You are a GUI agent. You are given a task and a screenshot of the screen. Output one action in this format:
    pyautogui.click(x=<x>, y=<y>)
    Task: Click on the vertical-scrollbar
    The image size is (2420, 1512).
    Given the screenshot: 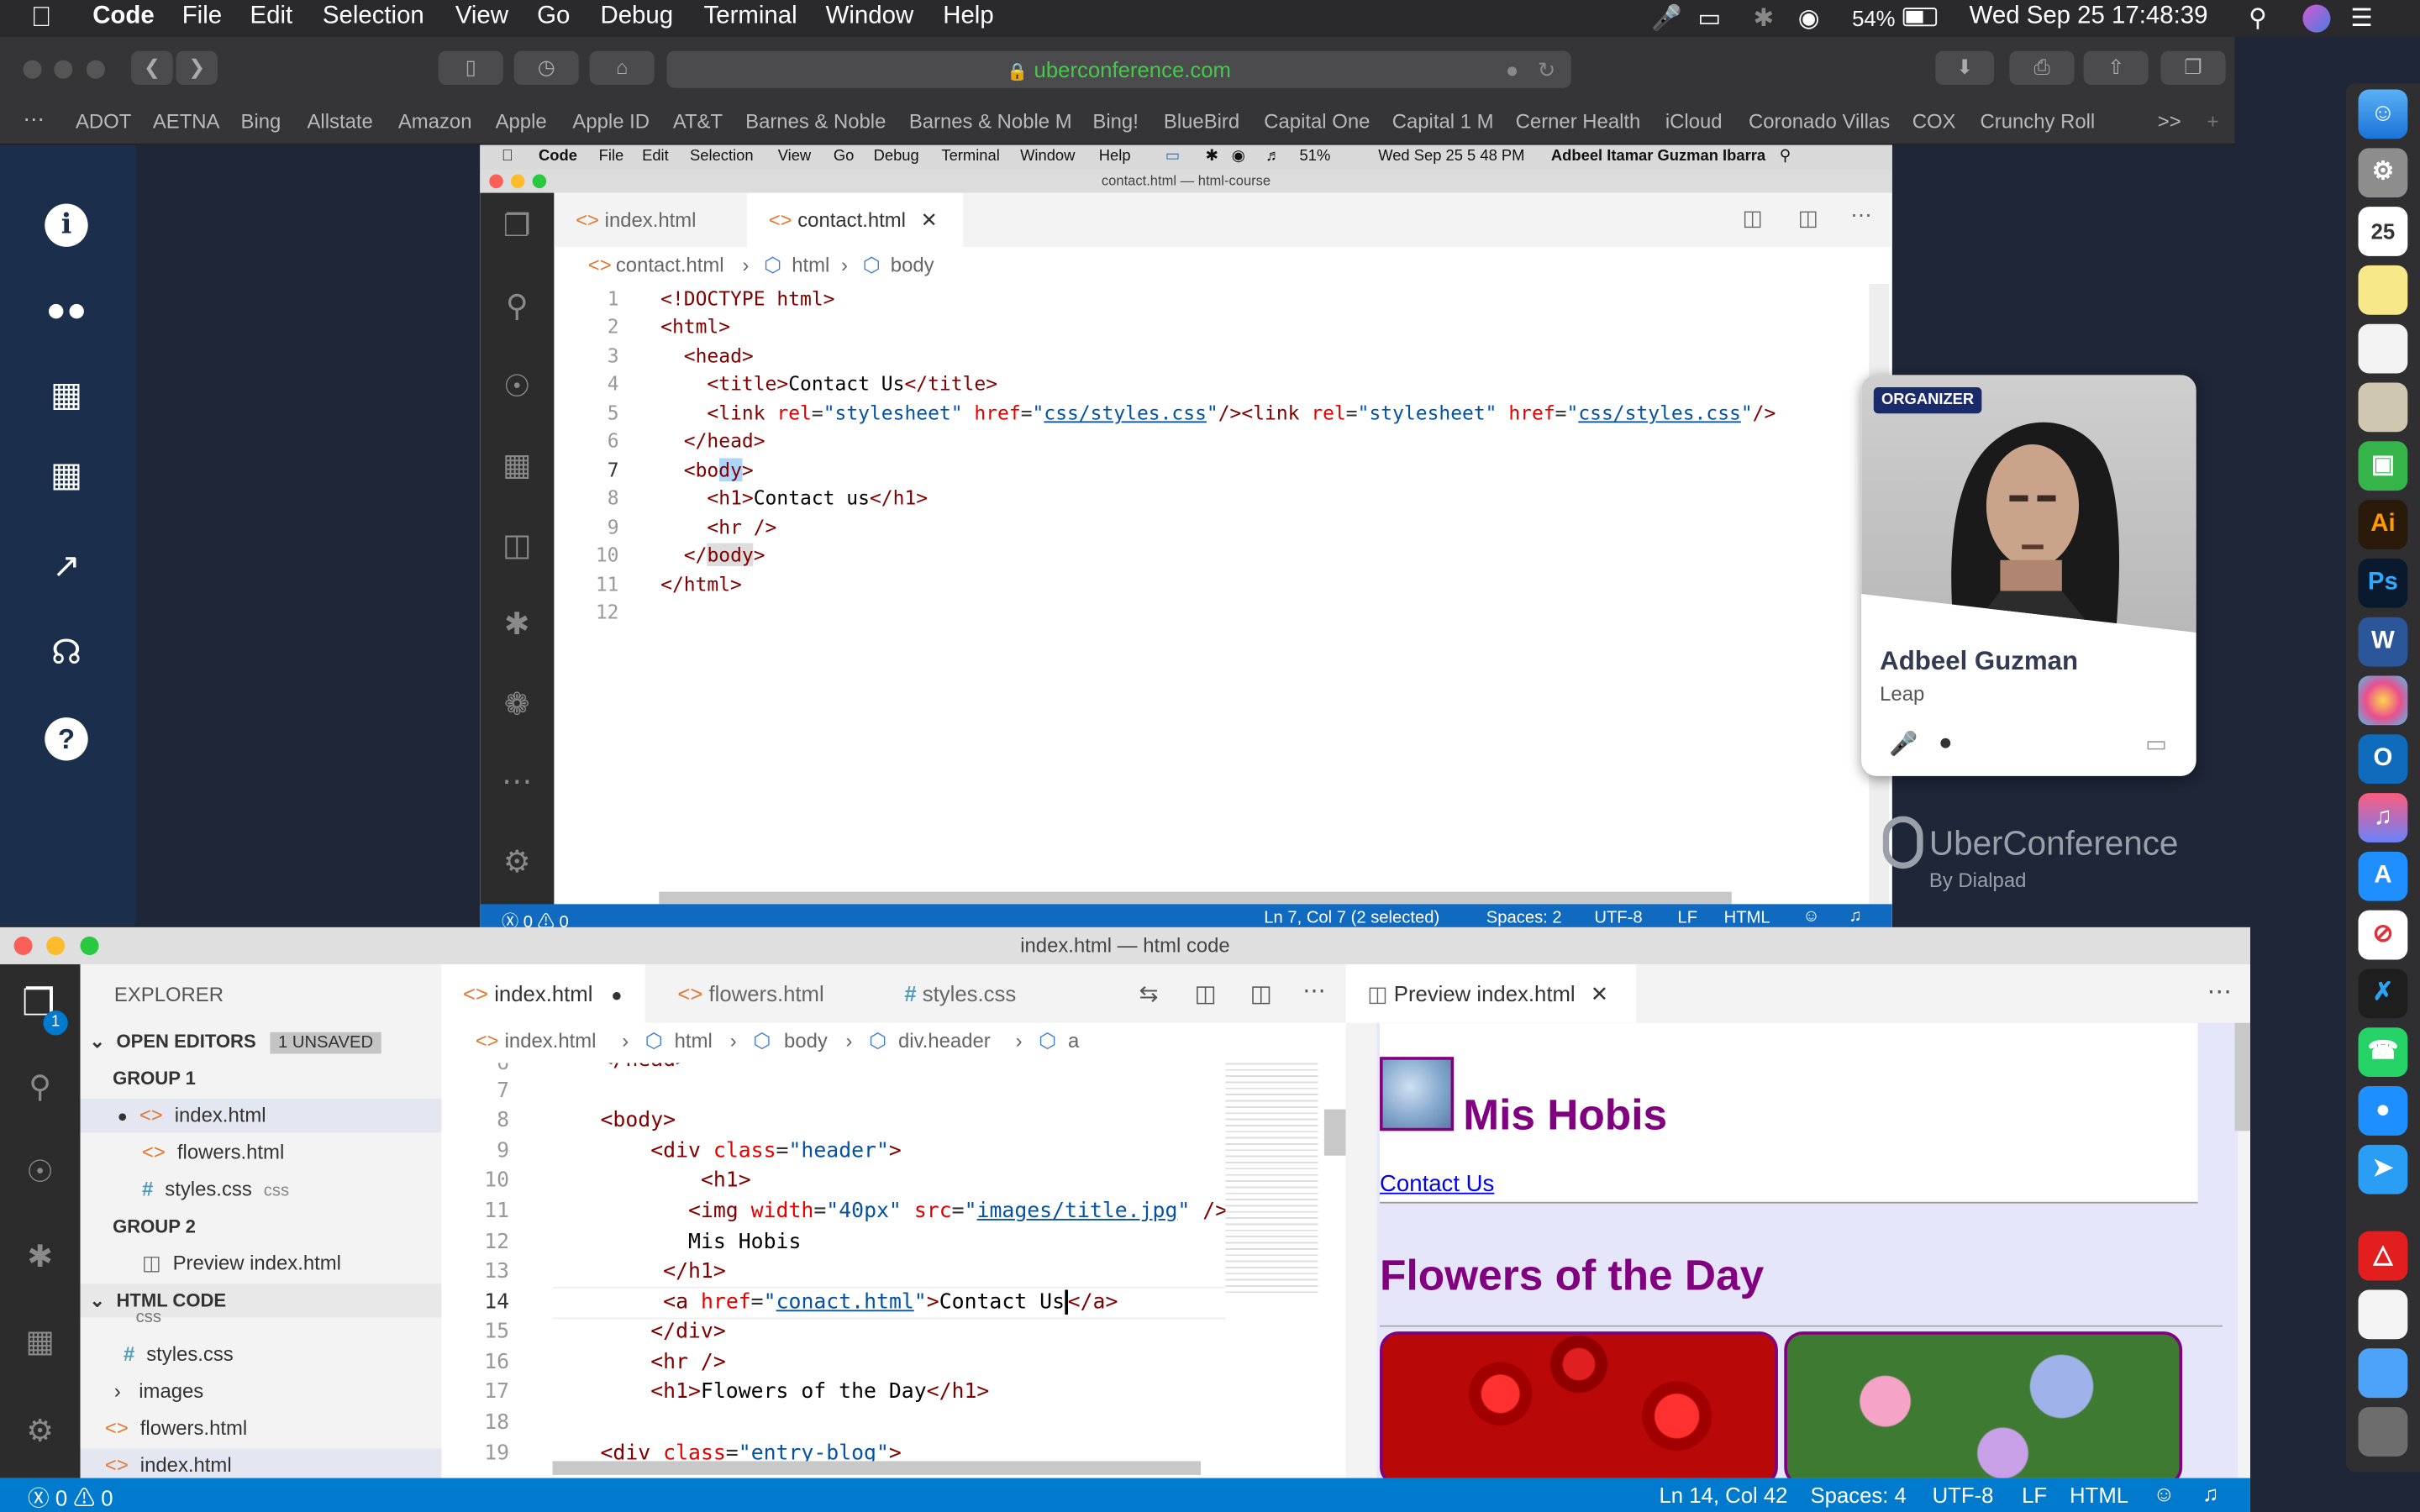 What is the action you would take?
    pyautogui.click(x=1334, y=1132)
    